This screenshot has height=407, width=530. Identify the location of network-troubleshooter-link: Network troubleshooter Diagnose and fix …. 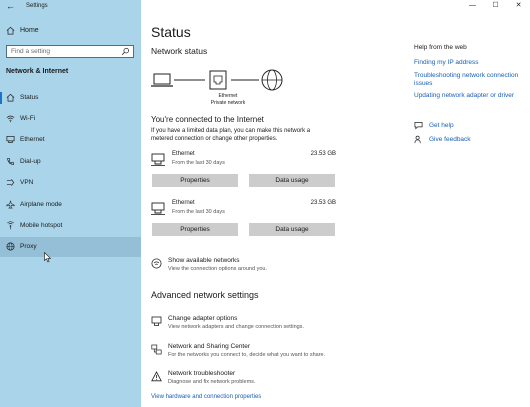
(251, 381).